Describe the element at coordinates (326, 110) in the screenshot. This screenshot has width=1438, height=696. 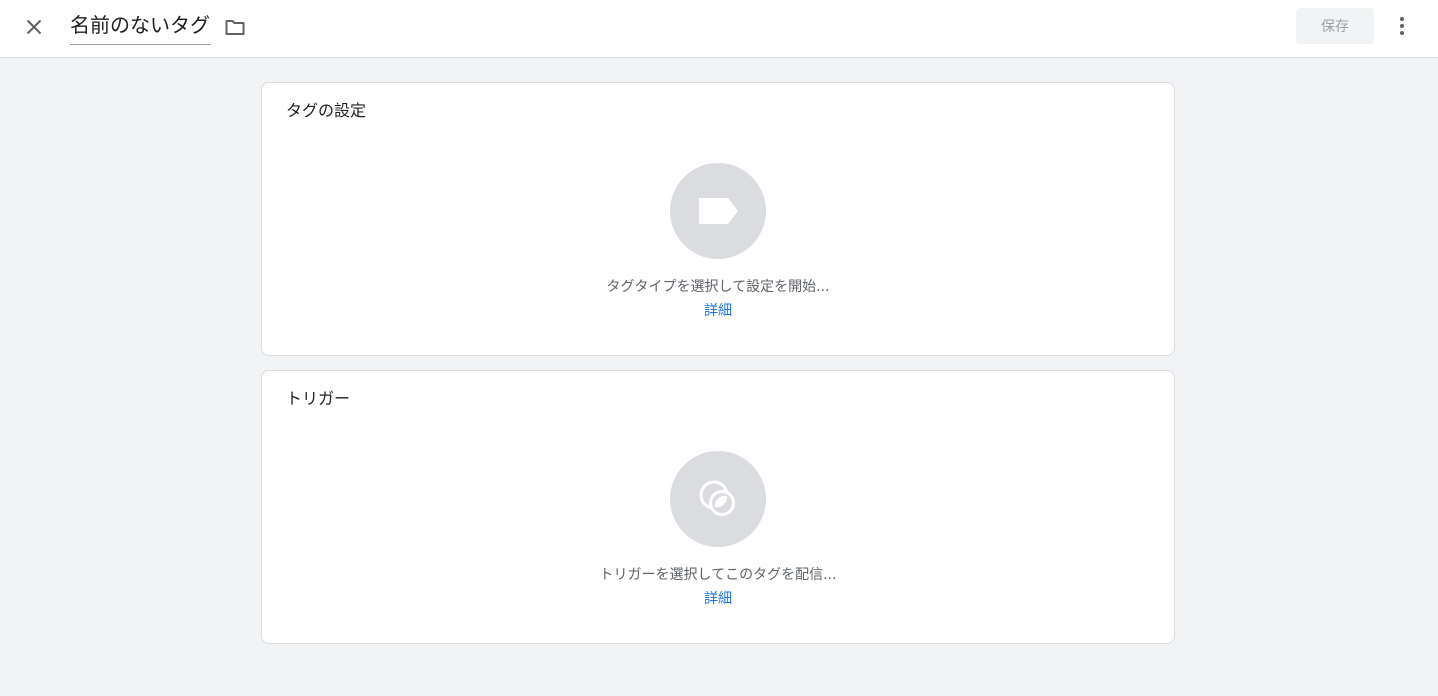
I see `tag-configuration-title: タグの設定` at that location.